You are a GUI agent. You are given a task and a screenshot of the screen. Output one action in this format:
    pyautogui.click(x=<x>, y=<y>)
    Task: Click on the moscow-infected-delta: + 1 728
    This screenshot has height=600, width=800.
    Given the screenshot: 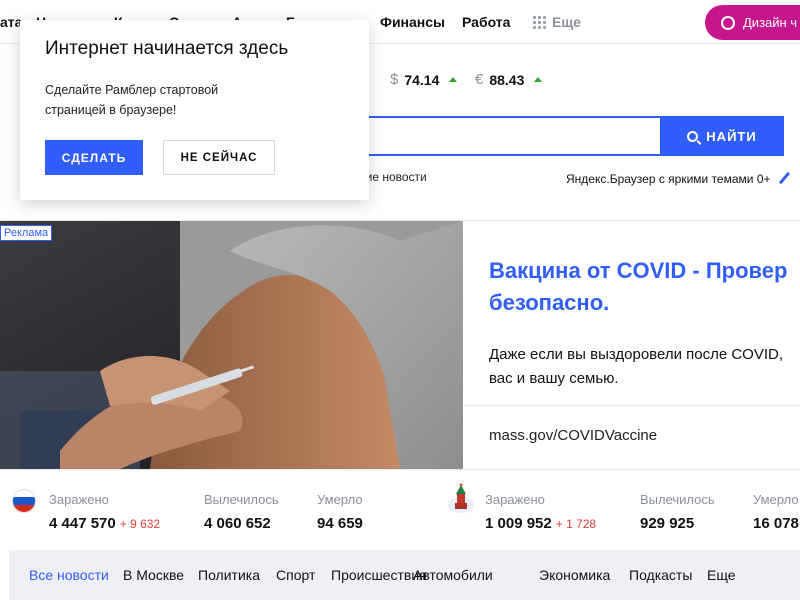 What is the action you would take?
    pyautogui.click(x=576, y=524)
    